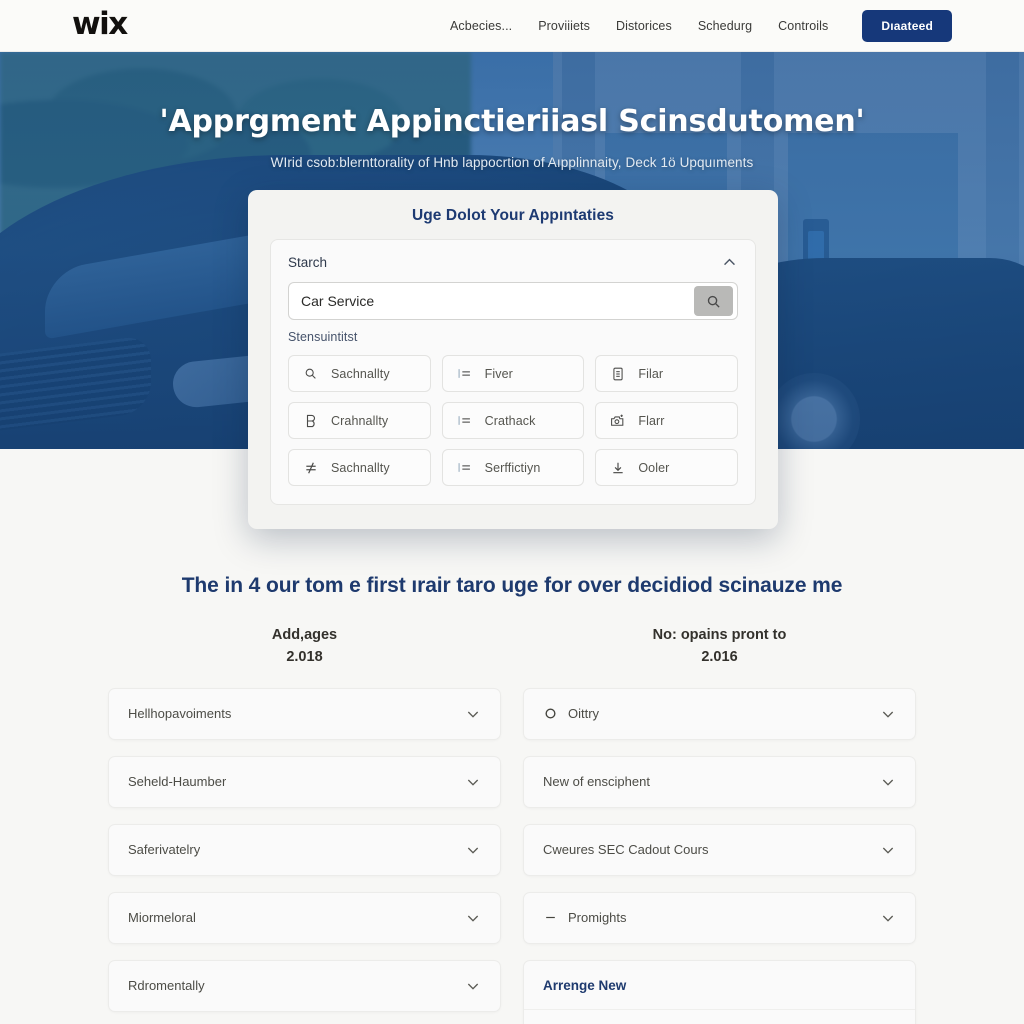  I want to click on accordion-item-label: Promights, so click(597, 918).